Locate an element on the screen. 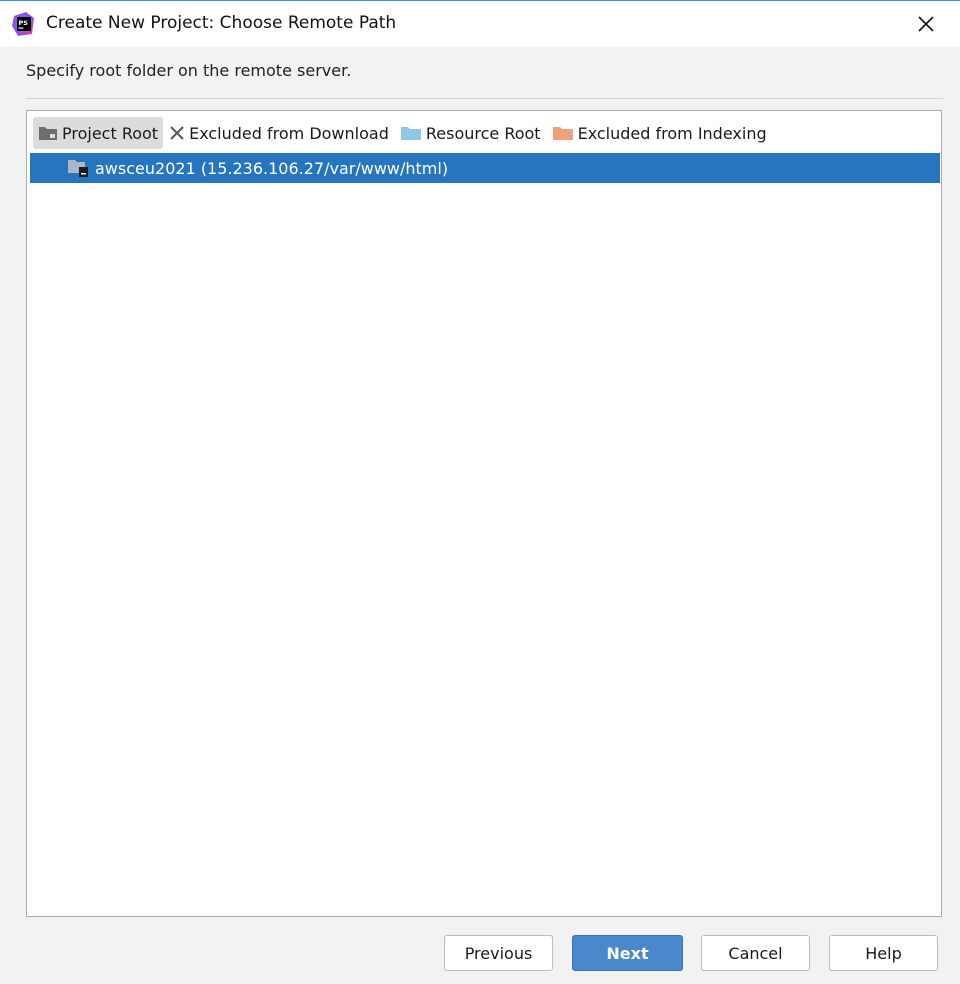  close-icon is located at coordinates (926, 24).